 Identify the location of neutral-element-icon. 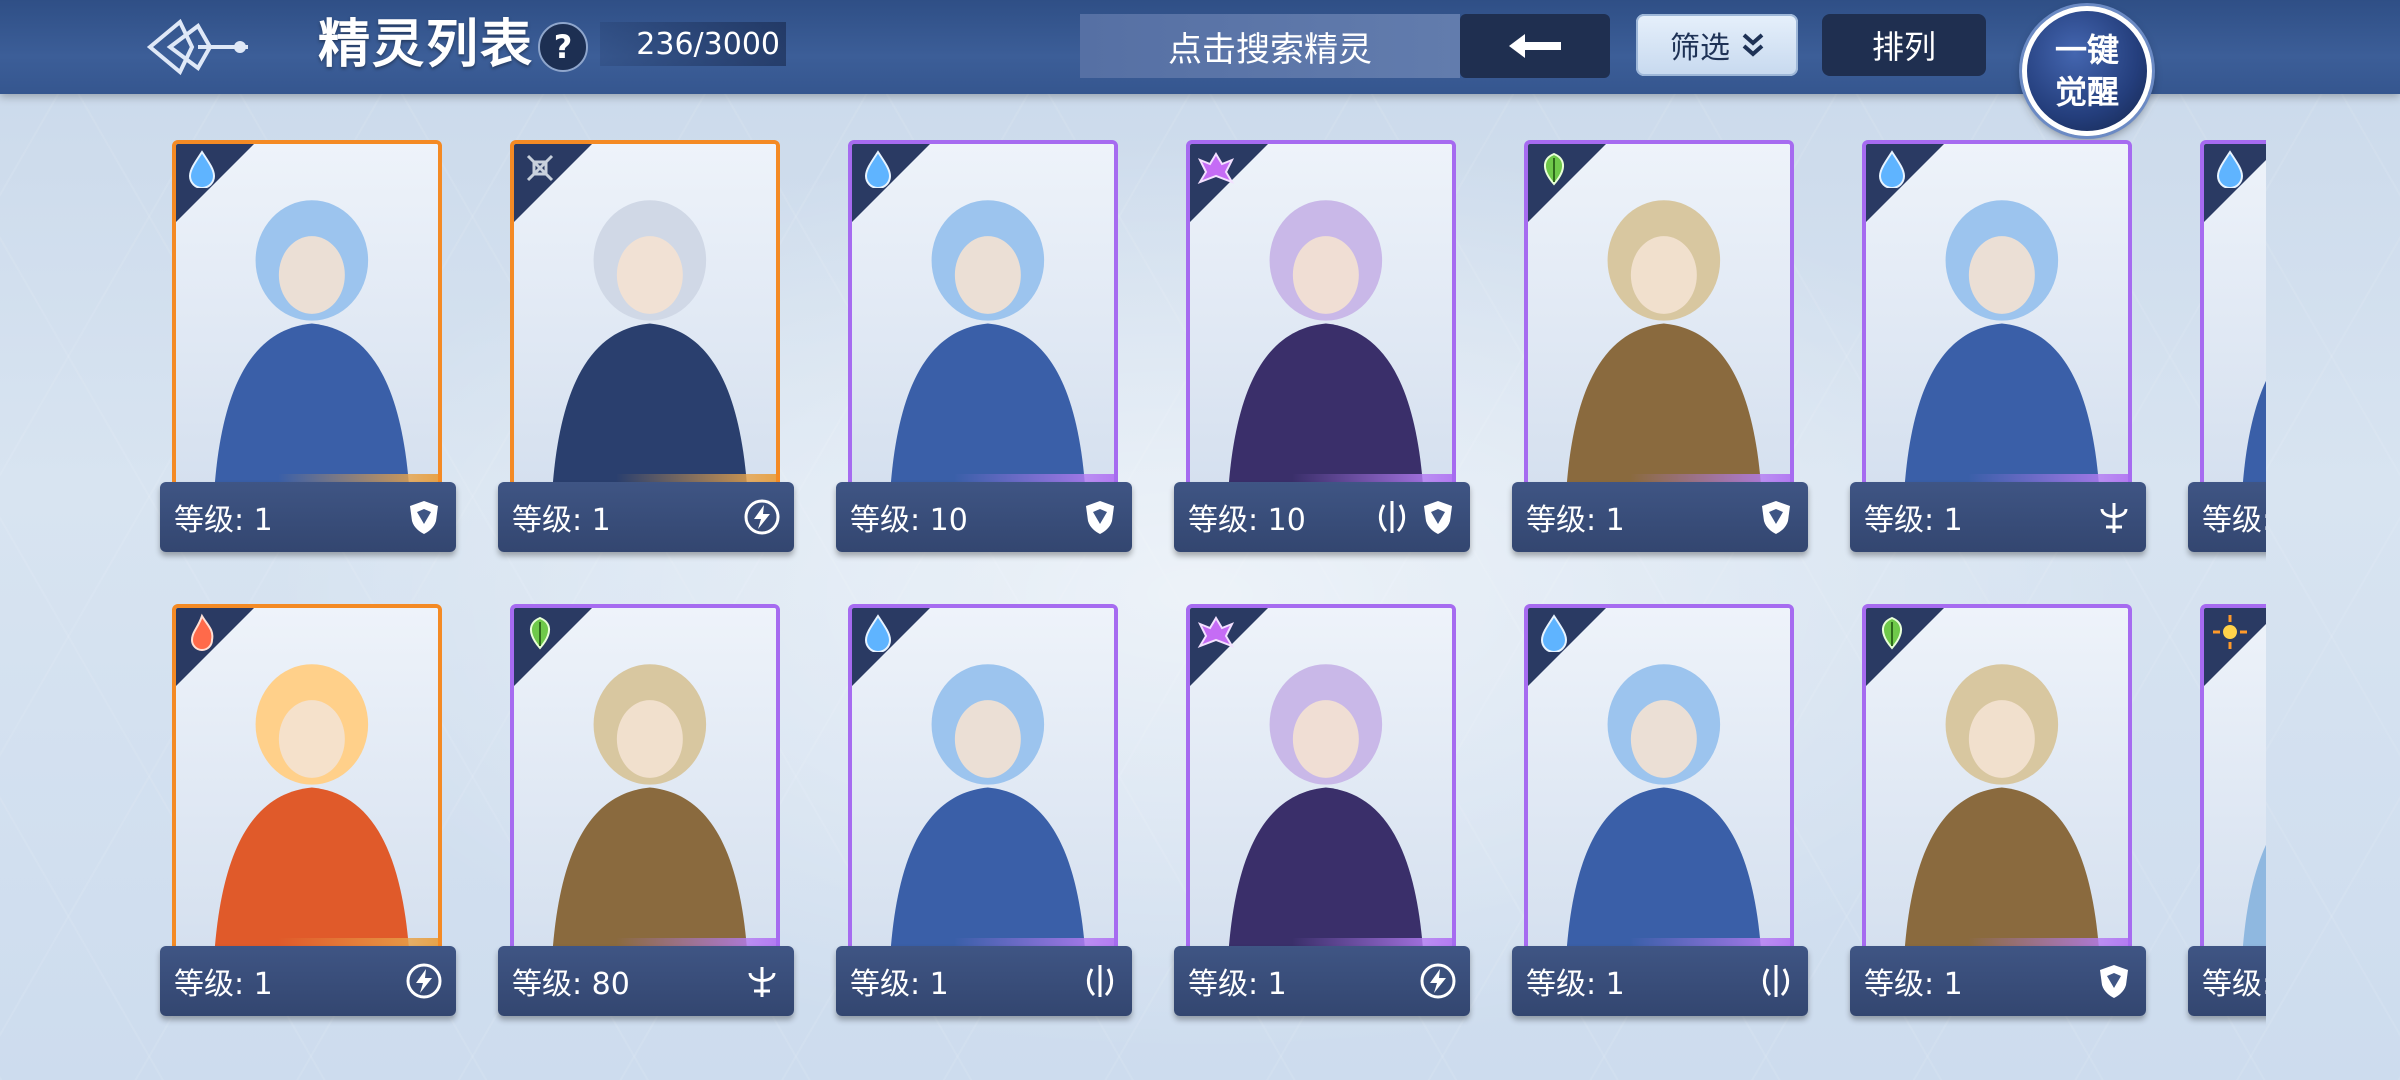
(540, 168).